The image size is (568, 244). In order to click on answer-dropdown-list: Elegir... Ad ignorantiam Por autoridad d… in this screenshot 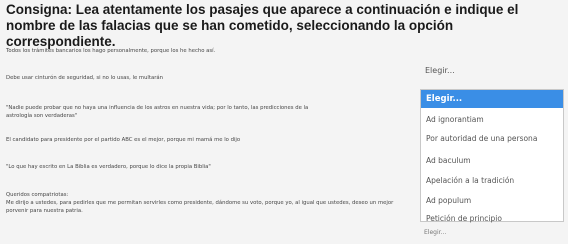, I will do `click(492, 156)`.